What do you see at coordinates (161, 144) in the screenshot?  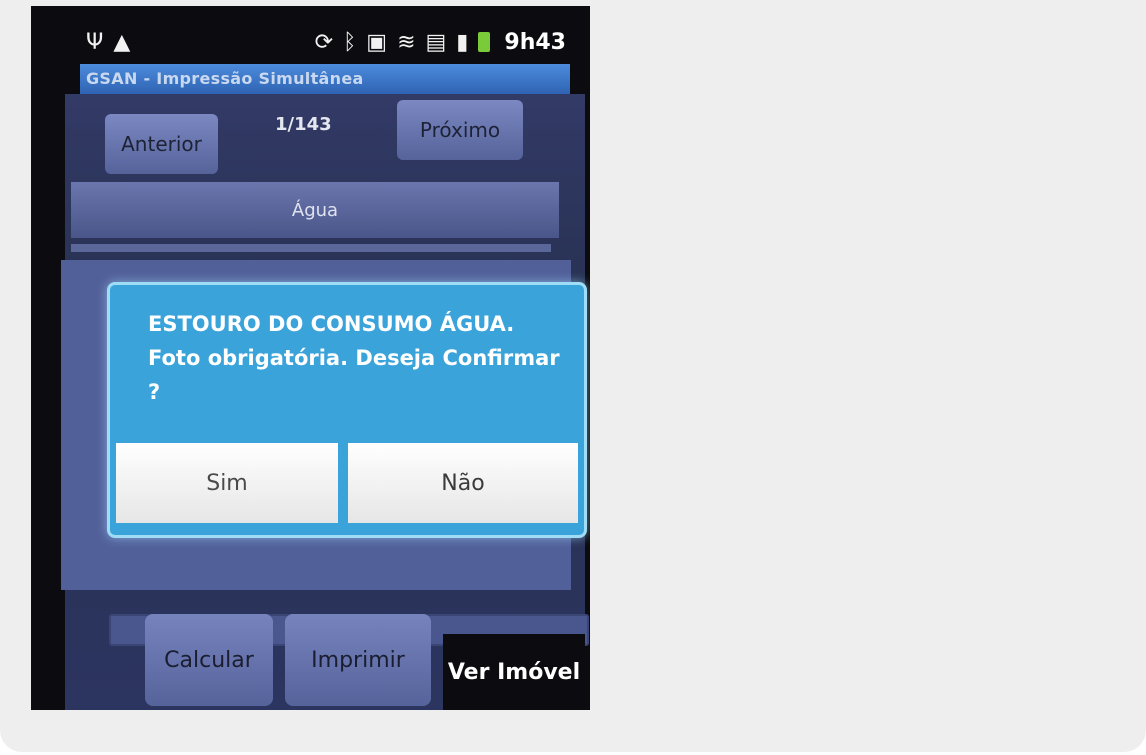 I see `previous-button: Anterior` at bounding box center [161, 144].